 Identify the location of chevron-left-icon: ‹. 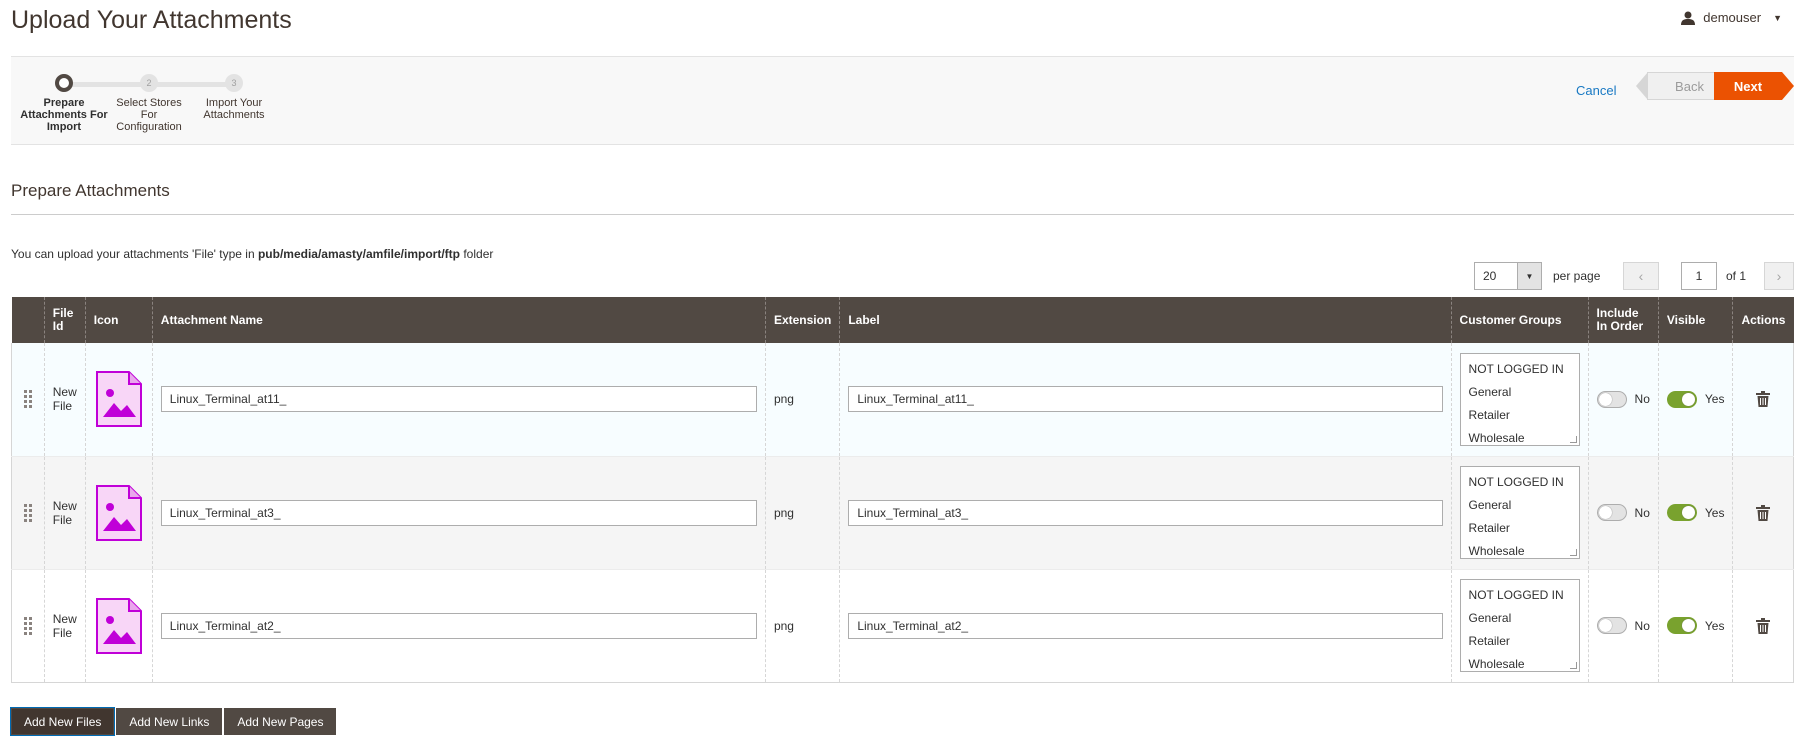
(1641, 276).